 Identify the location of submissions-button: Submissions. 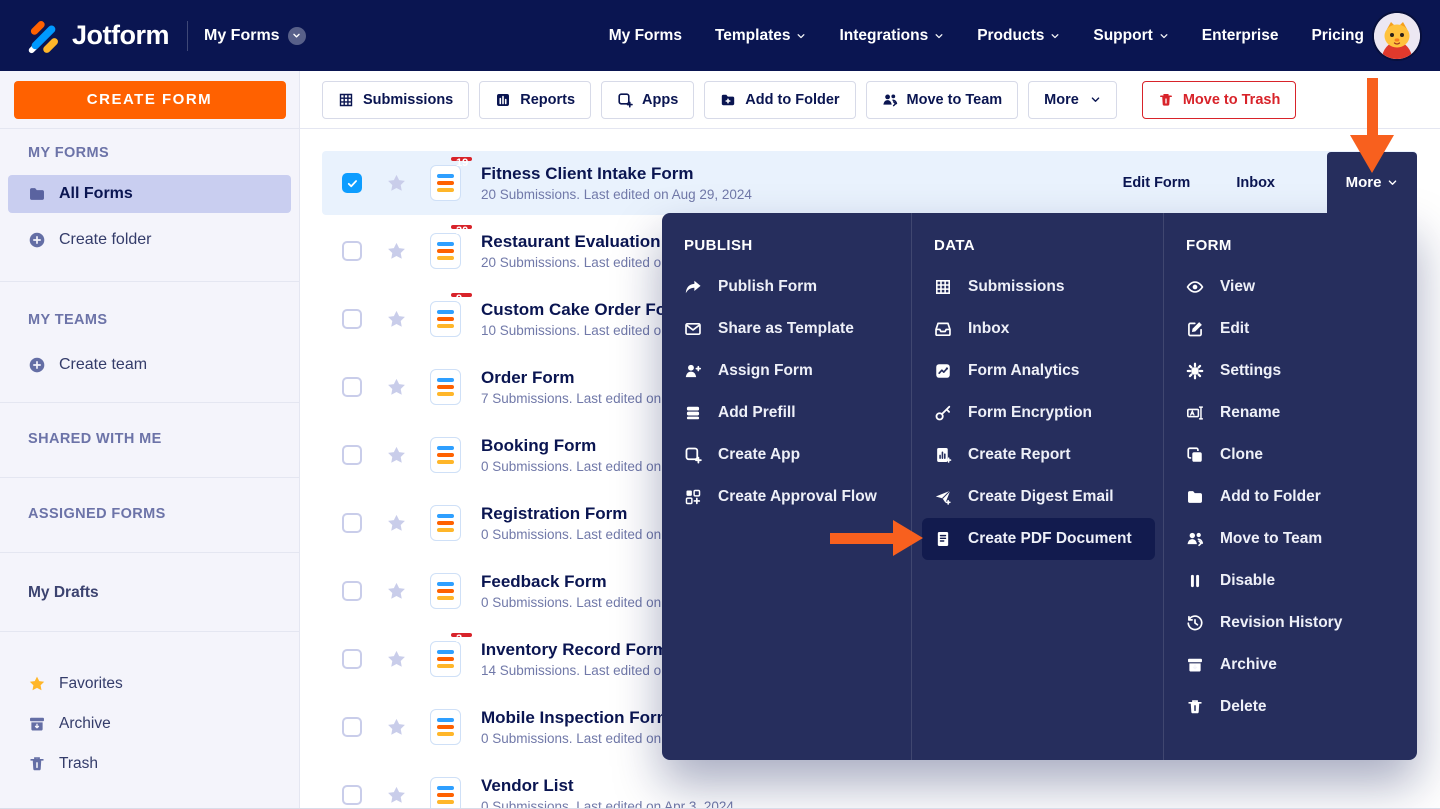
(396, 99).